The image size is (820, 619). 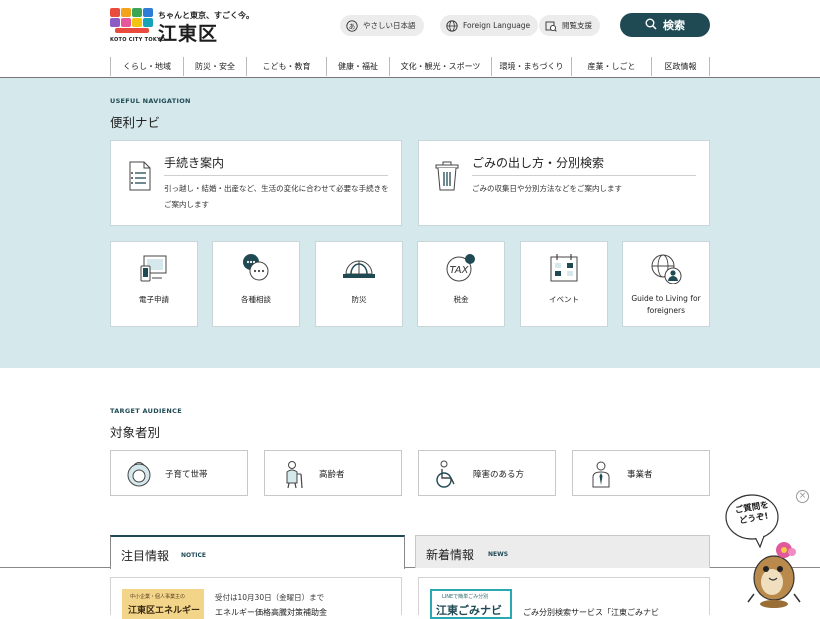 I want to click on notice-title: エネルギー価格高騰対策補助金, so click(x=271, y=612).